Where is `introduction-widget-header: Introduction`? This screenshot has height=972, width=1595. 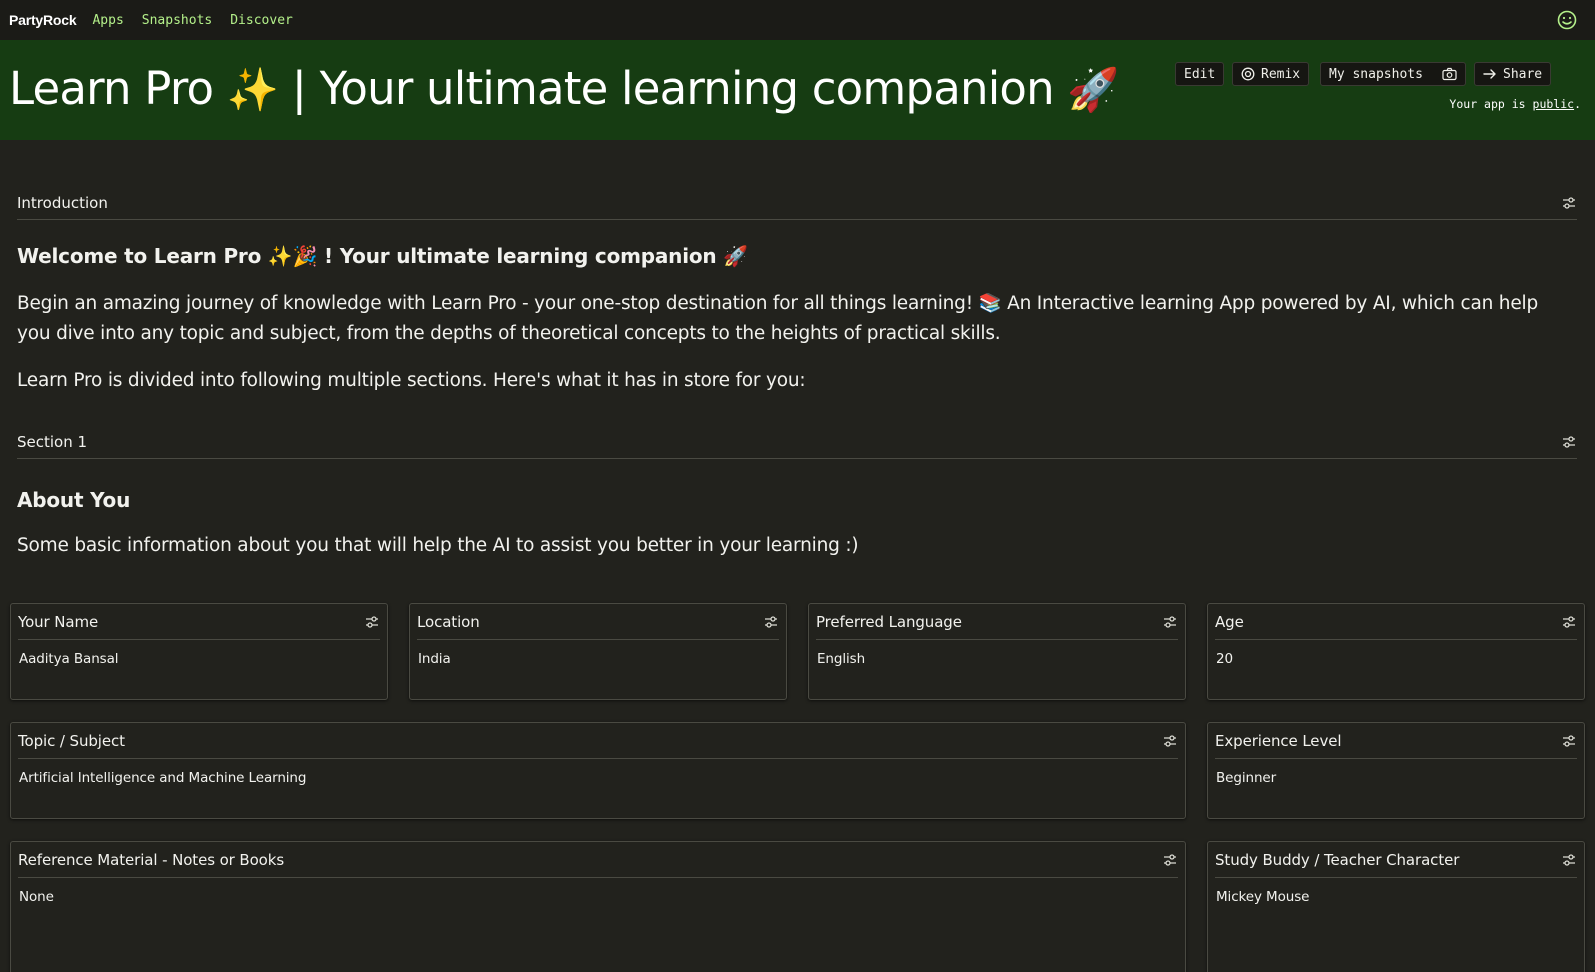 introduction-widget-header: Introduction is located at coordinates (797, 203).